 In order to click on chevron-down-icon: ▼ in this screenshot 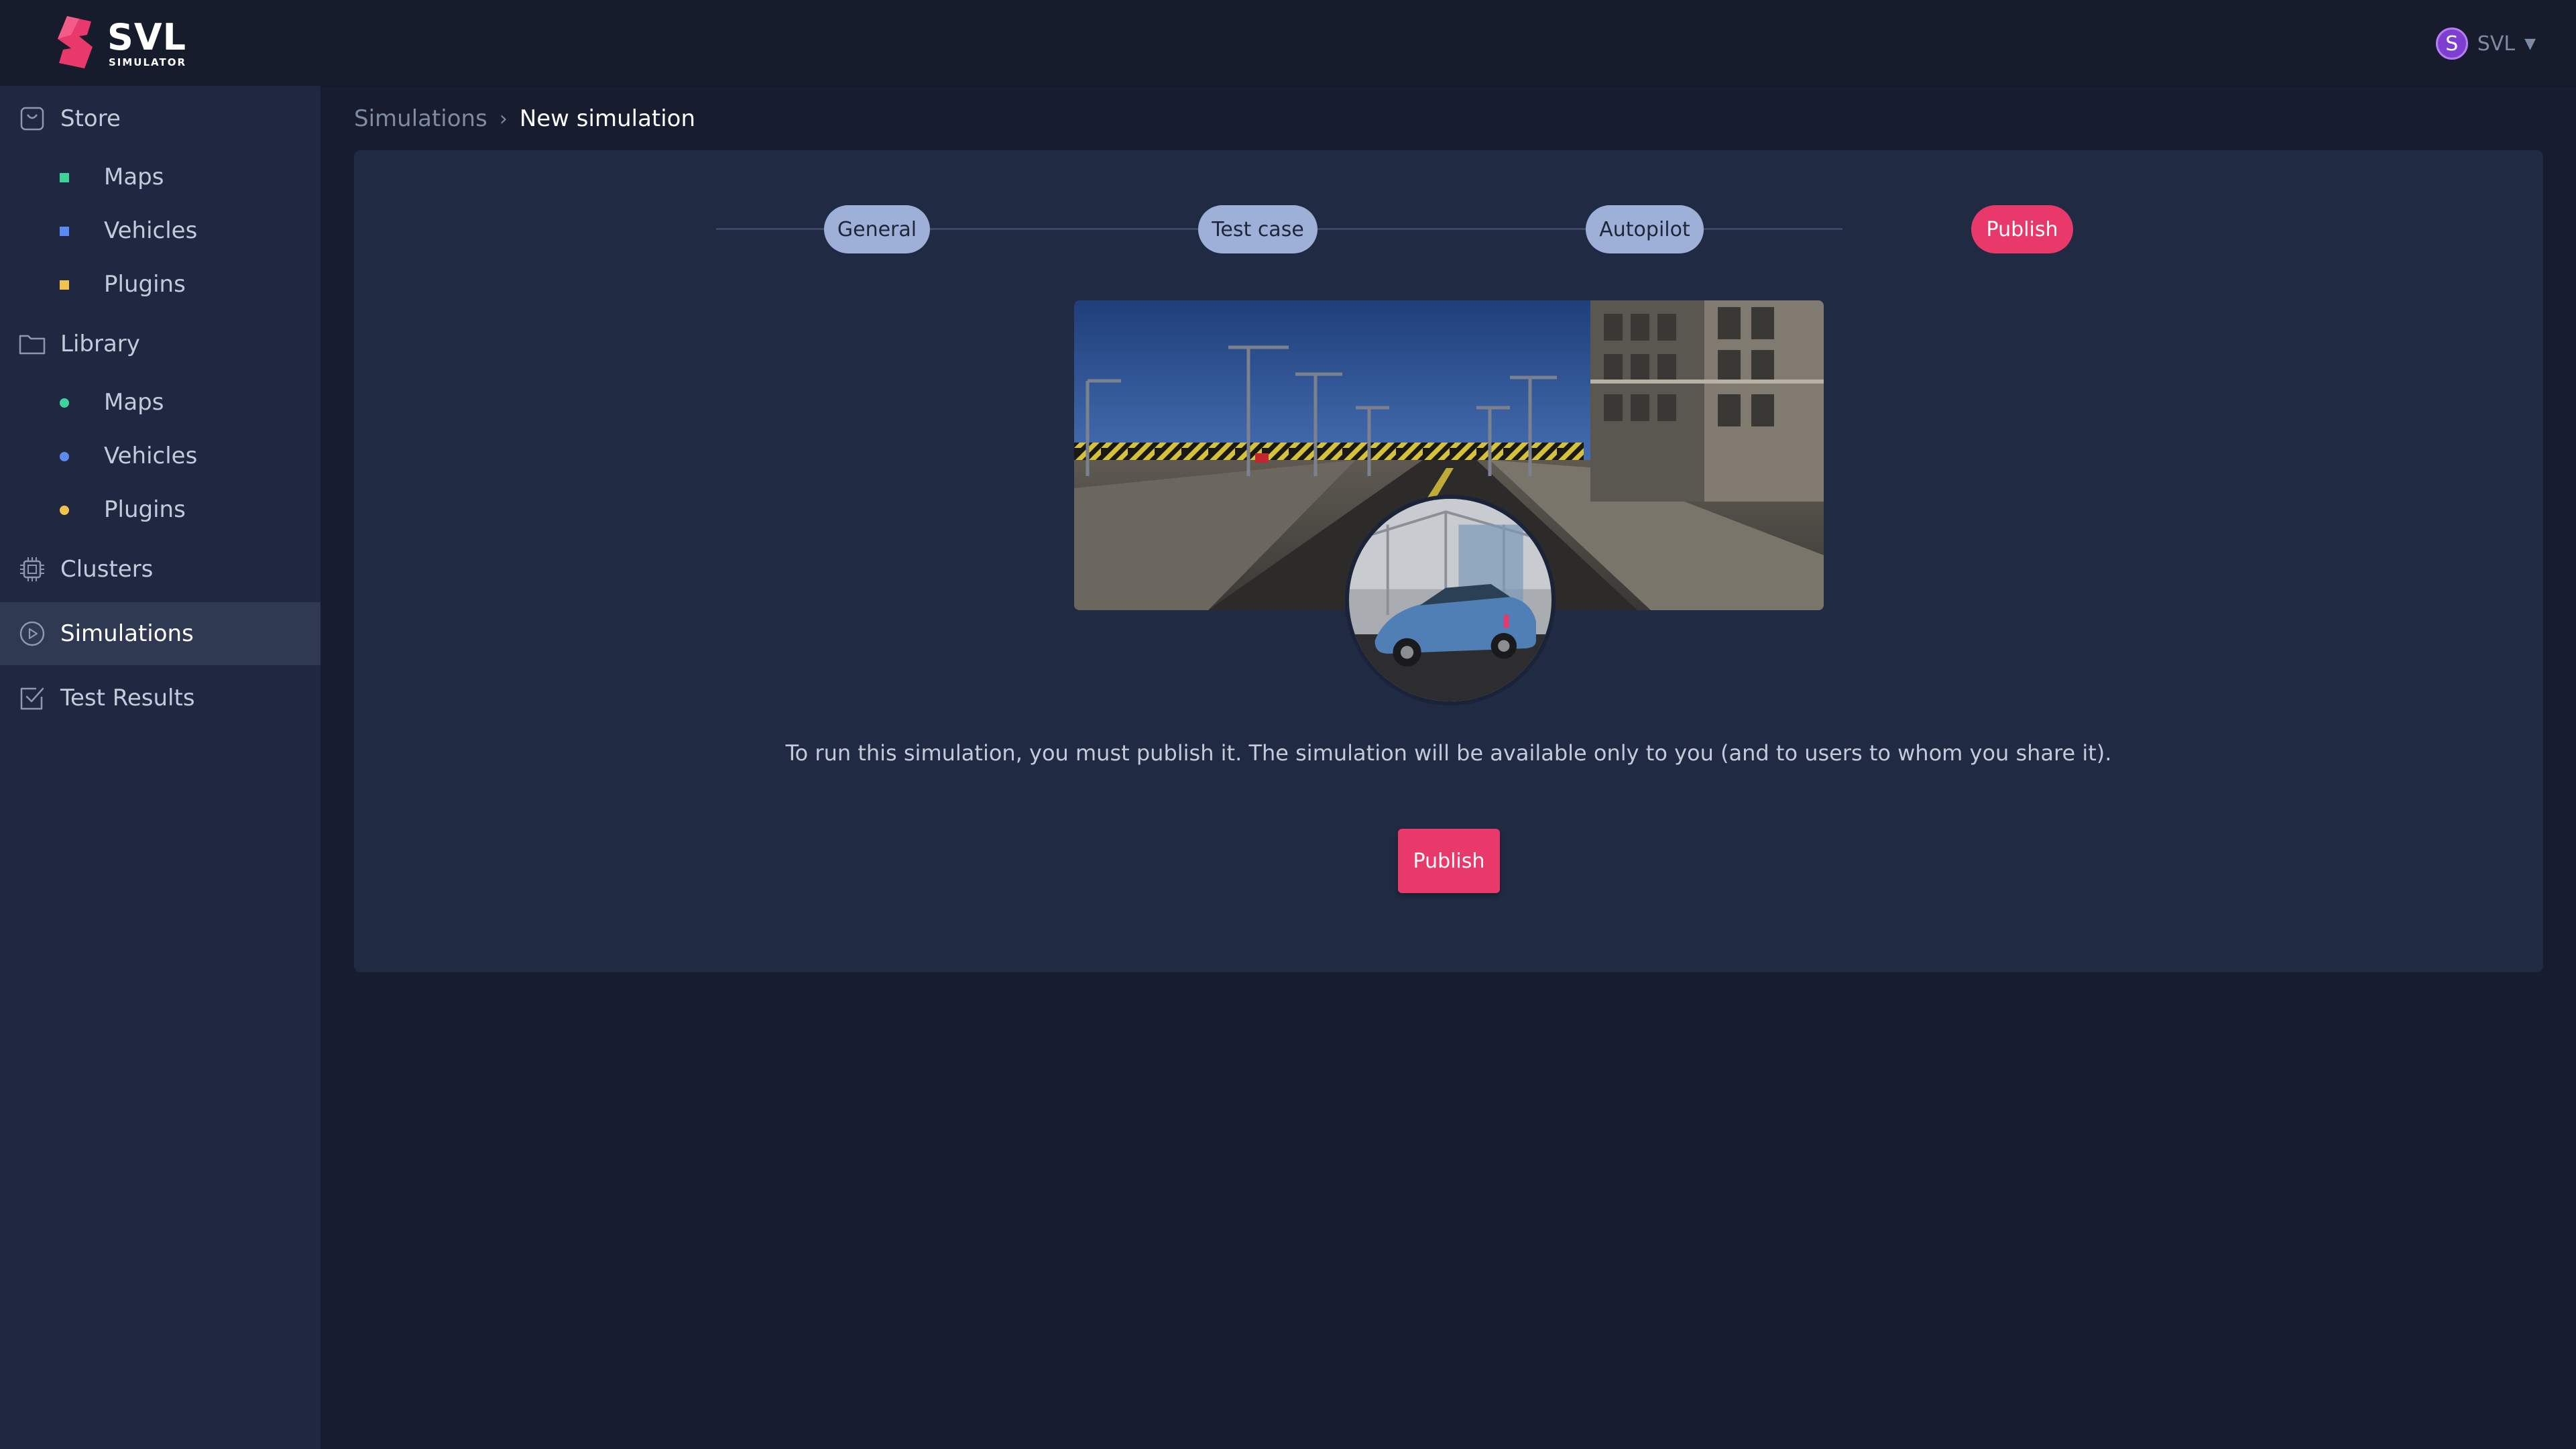, I will do `click(2530, 43)`.